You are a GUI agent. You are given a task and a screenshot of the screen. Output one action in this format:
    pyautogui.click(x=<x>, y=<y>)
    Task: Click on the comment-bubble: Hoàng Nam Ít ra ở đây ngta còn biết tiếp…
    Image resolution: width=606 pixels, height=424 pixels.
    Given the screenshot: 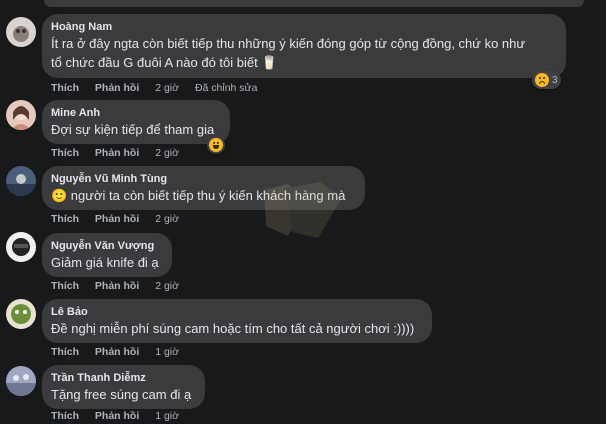 What is the action you would take?
    pyautogui.click(x=304, y=46)
    